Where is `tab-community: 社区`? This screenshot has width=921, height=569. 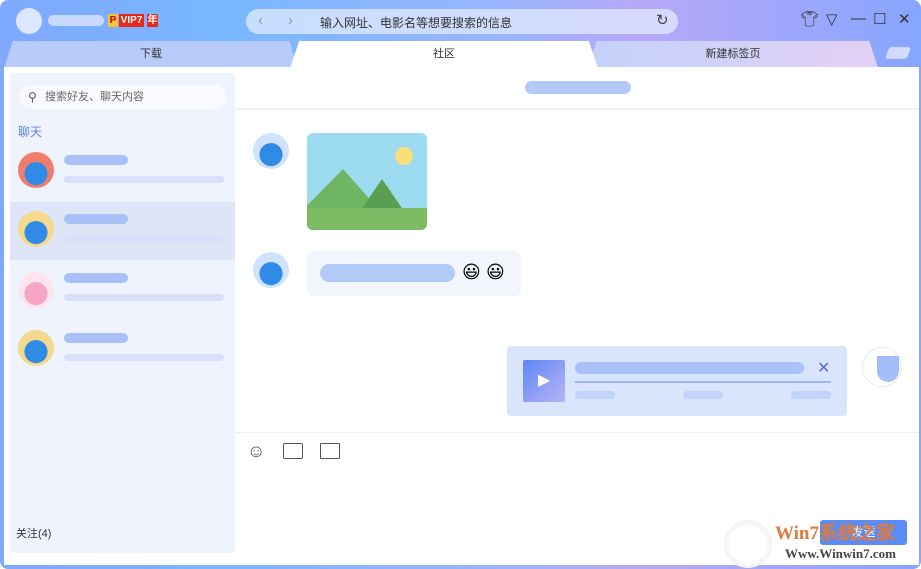 tab-community: 社区 is located at coordinates (444, 54).